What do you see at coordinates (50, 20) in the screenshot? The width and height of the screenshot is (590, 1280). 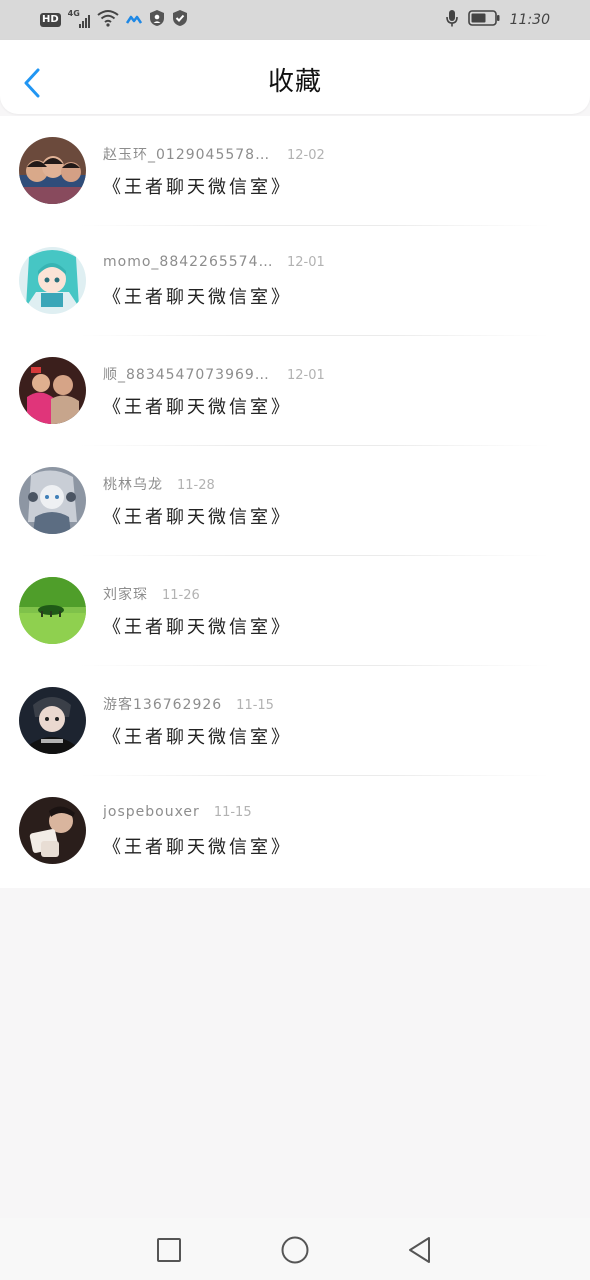 I see `hd-badge: HD` at bounding box center [50, 20].